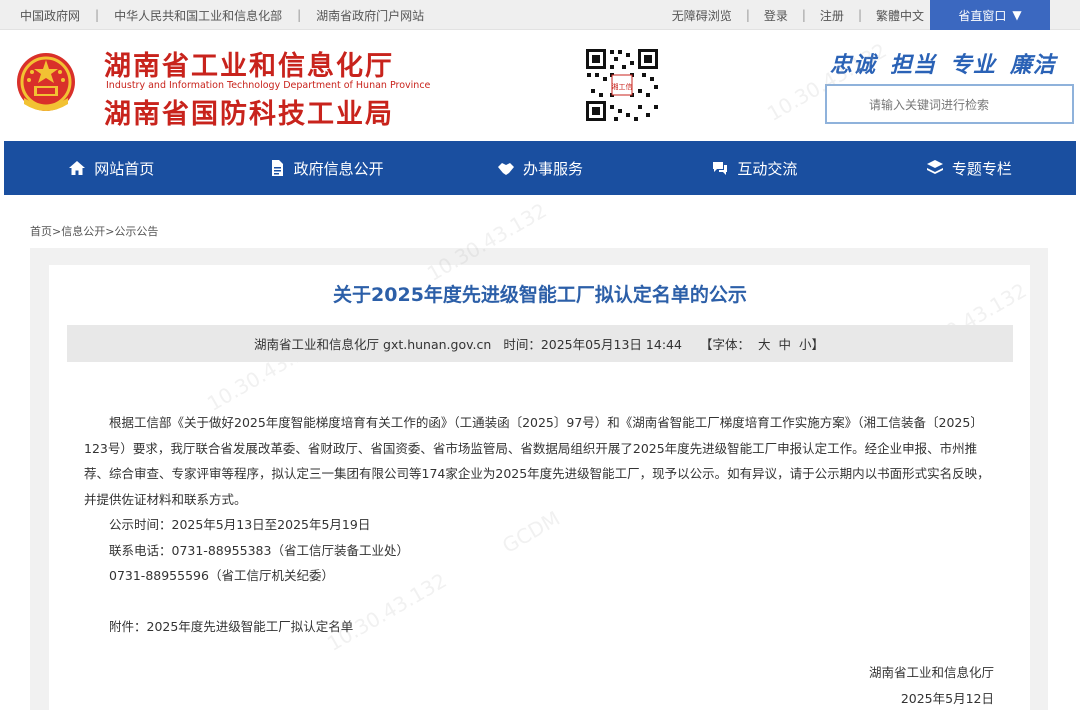 Image resolution: width=1080 pixels, height=710 pixels. I want to click on external-links: 中国政府网 | 中华人民共和国工业和信息化部 | 湖南省政府门户网站, so click(222, 15).